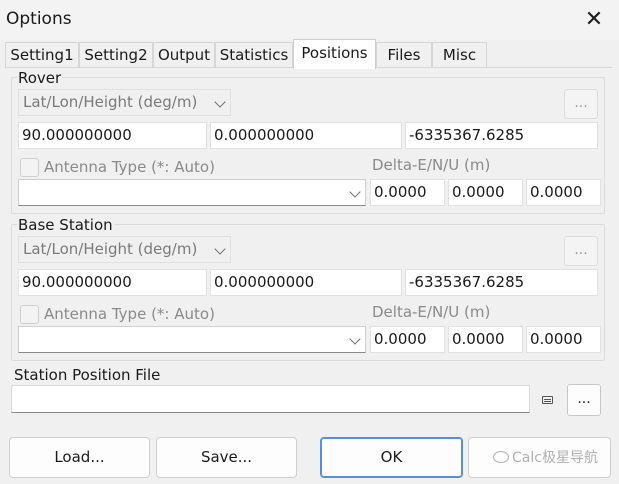 This screenshot has height=484, width=619. I want to click on station-position-file-input, so click(270, 399).